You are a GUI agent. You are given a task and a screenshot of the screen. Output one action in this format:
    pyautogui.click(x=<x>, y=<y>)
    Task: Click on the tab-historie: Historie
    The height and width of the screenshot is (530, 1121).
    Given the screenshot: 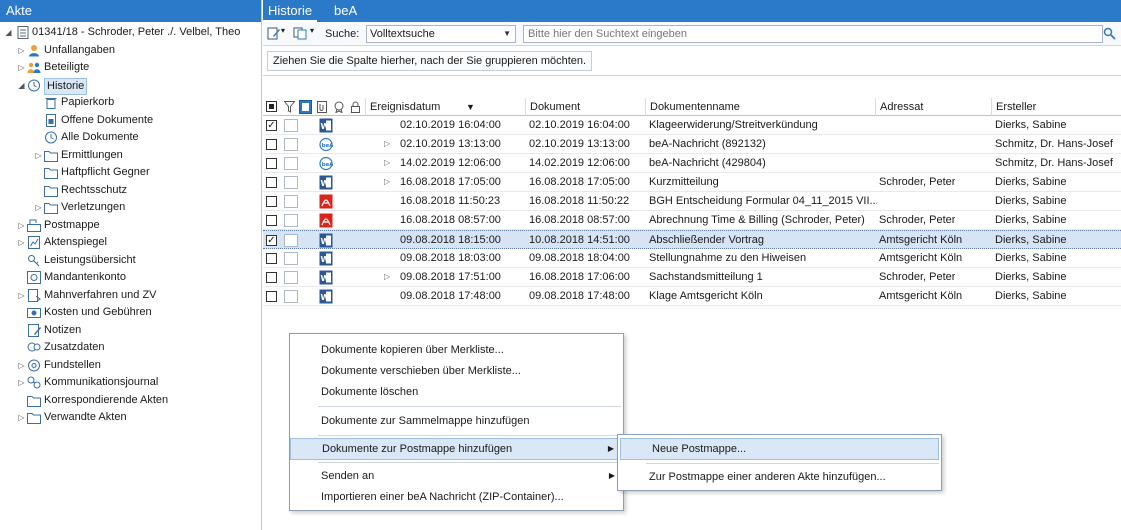 What is the action you would take?
    pyautogui.click(x=290, y=11)
    